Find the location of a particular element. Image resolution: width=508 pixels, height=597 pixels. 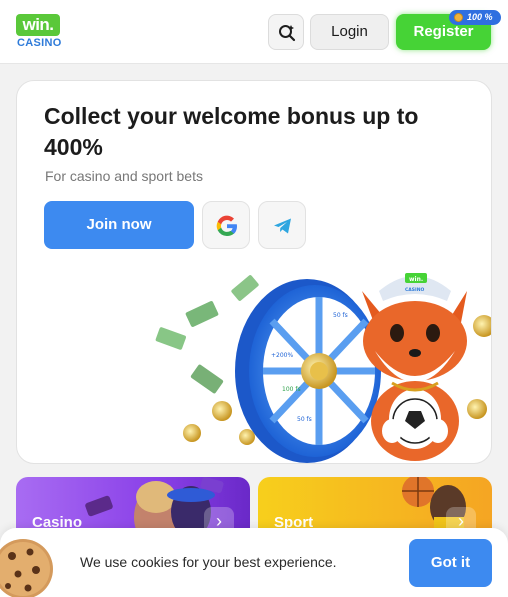

site-logo: win. CASINO is located at coordinates (39, 32).